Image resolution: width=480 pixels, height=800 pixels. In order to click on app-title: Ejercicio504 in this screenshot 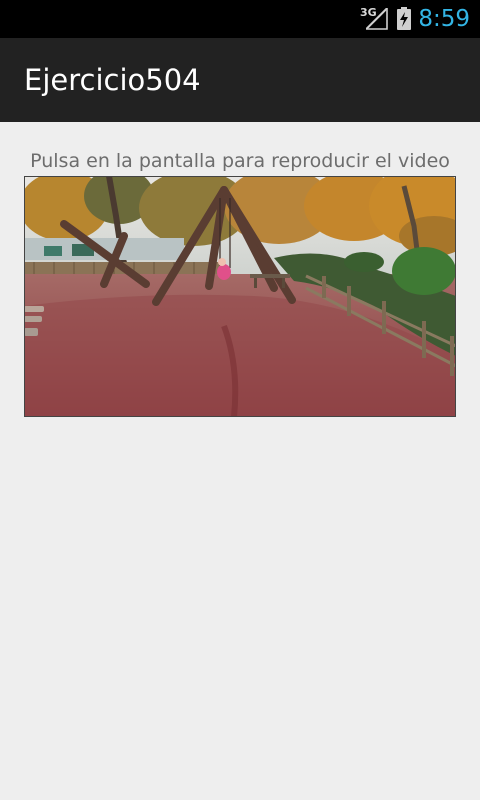, I will do `click(112, 80)`.